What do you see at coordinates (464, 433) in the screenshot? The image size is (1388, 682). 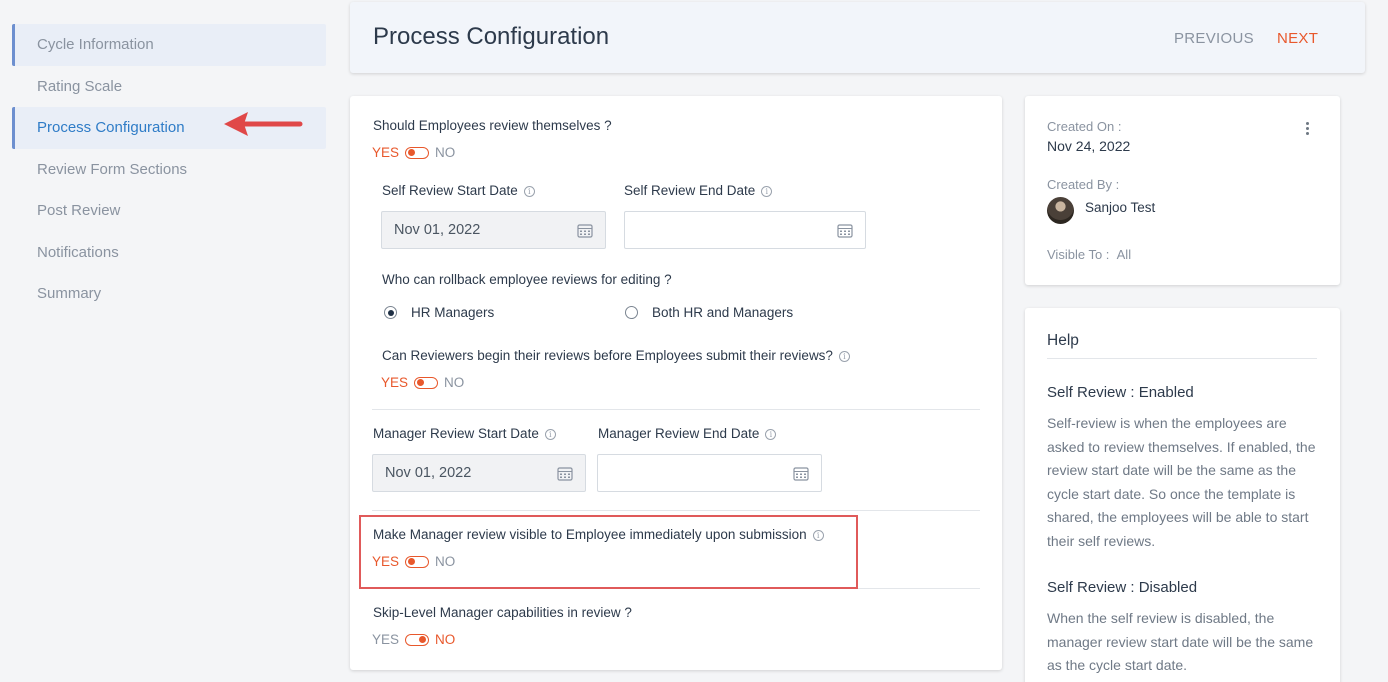 I see `manager-review-start-label: Manager Review Start Date i` at bounding box center [464, 433].